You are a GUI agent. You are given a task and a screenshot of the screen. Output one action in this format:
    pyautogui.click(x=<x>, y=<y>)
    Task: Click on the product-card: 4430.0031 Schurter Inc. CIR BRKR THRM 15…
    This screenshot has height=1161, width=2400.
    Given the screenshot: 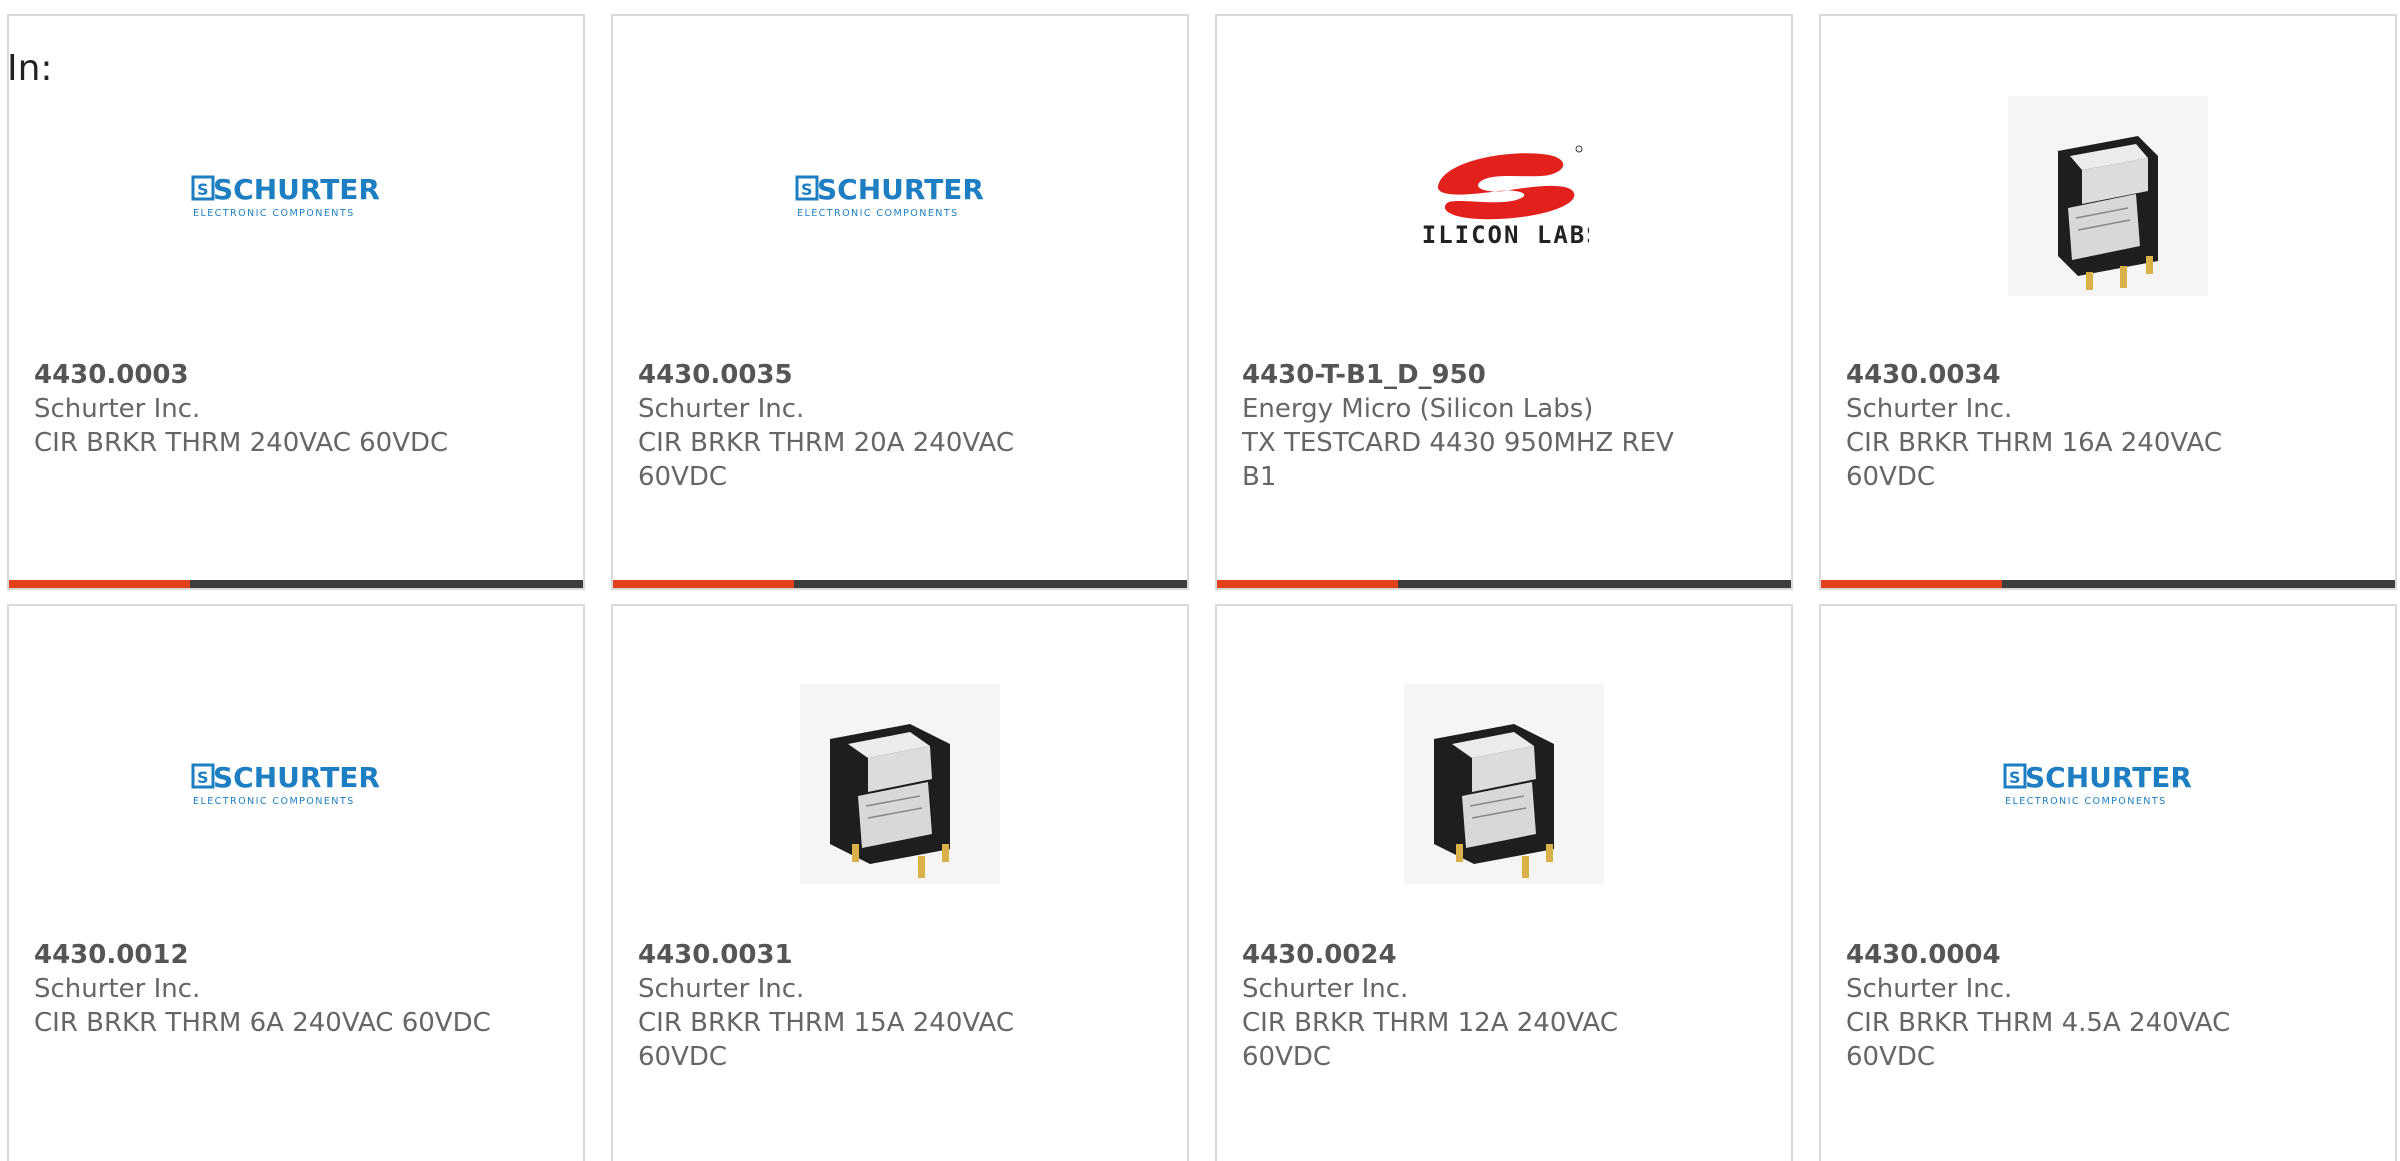 What is the action you would take?
    pyautogui.click(x=900, y=882)
    